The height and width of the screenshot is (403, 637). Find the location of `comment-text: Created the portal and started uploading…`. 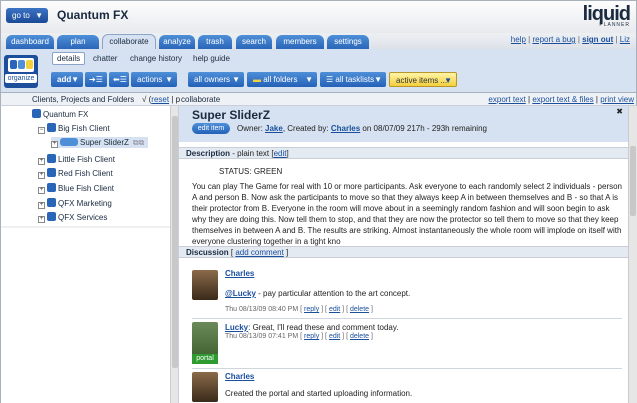

comment-text: Created the portal and started uploading… is located at coordinates (319, 393).